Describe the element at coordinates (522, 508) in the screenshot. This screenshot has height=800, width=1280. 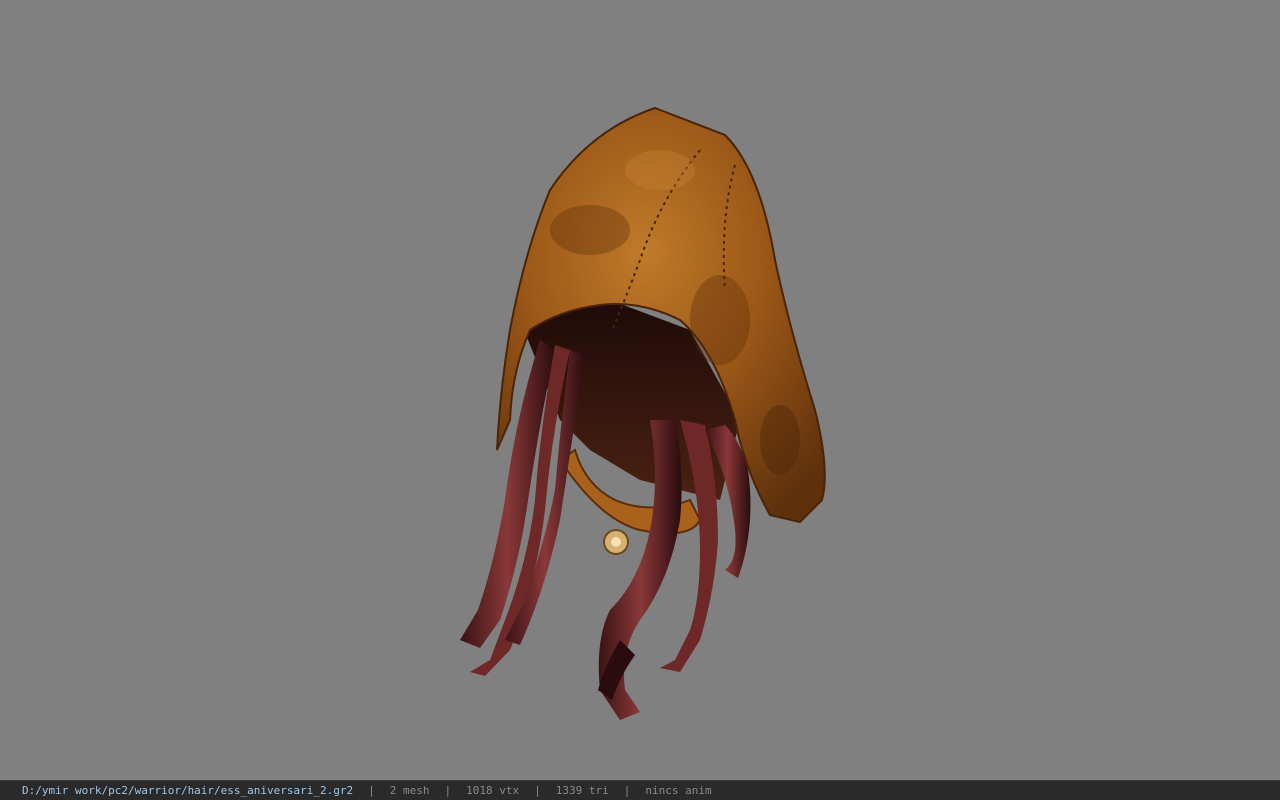
I see `hair-strands-left` at that location.